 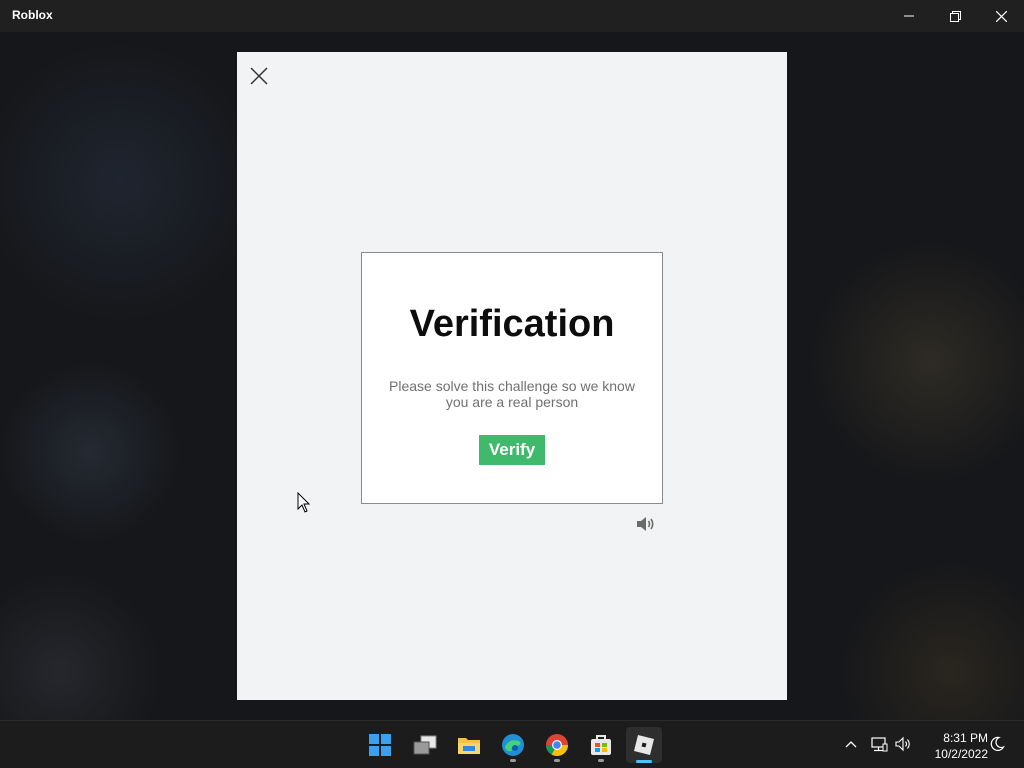 I want to click on roblox-icon, so click(x=644, y=745).